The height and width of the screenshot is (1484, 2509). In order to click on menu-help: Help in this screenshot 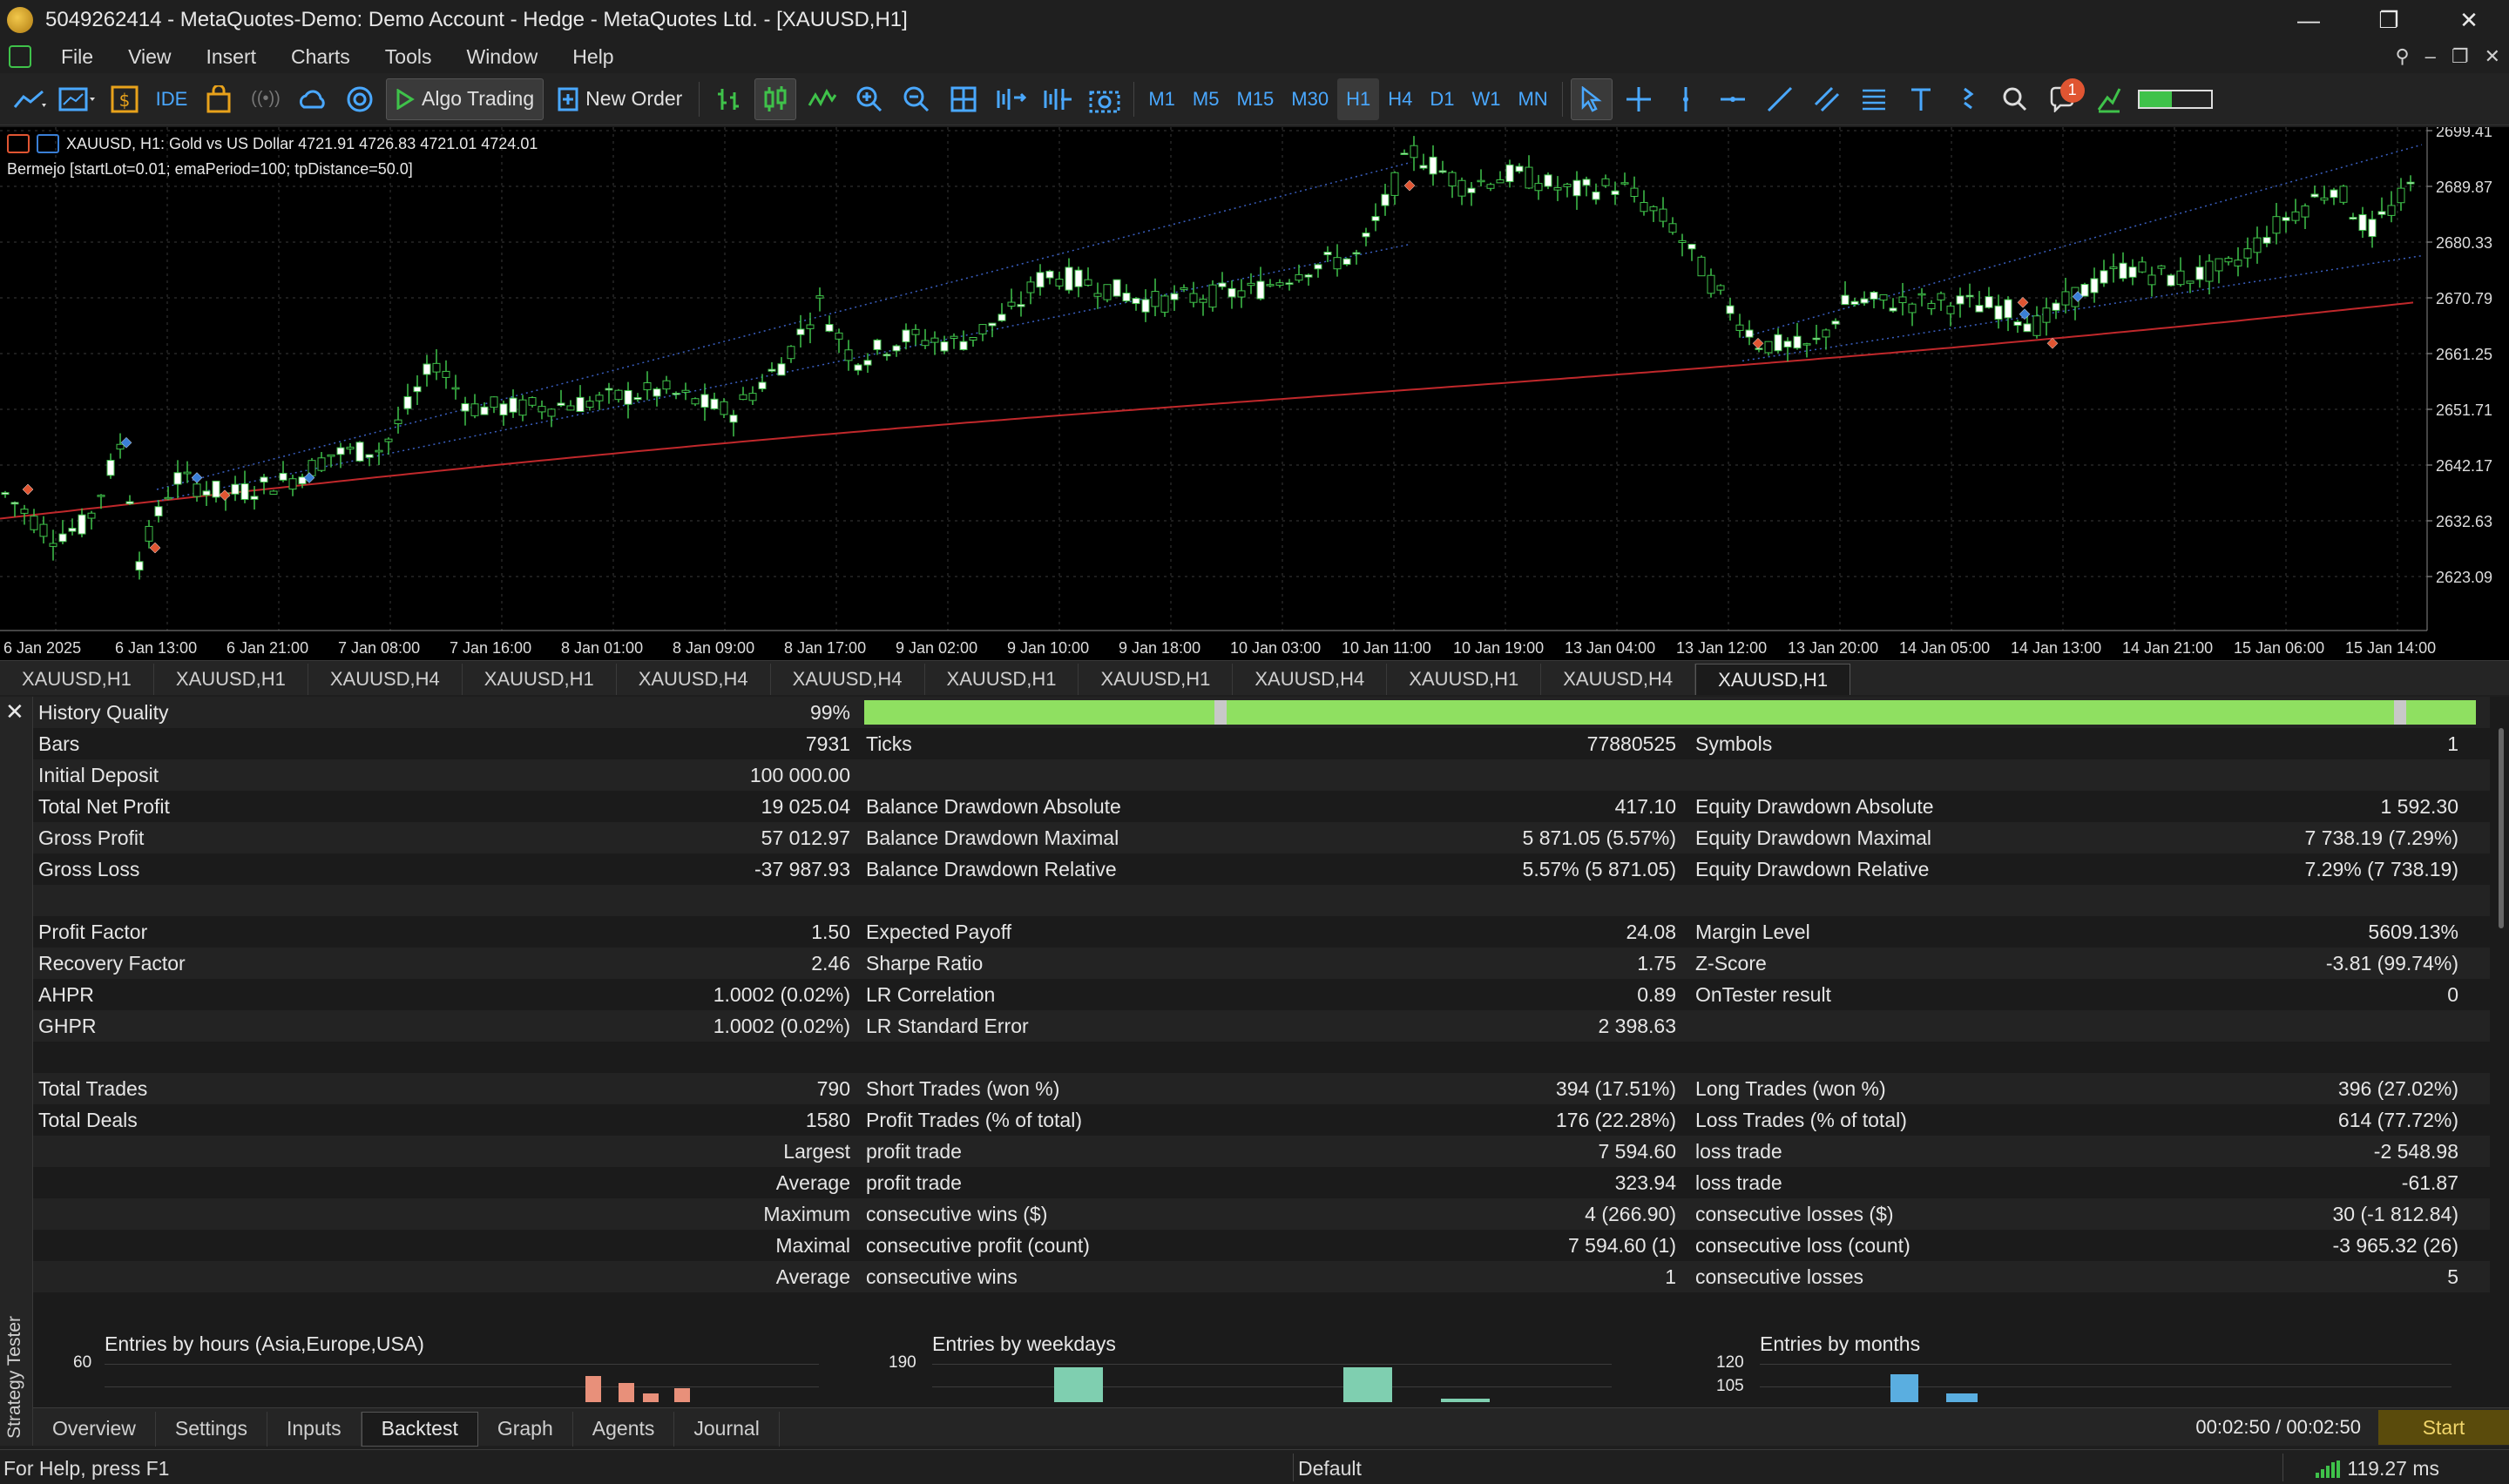, I will do `click(593, 57)`.